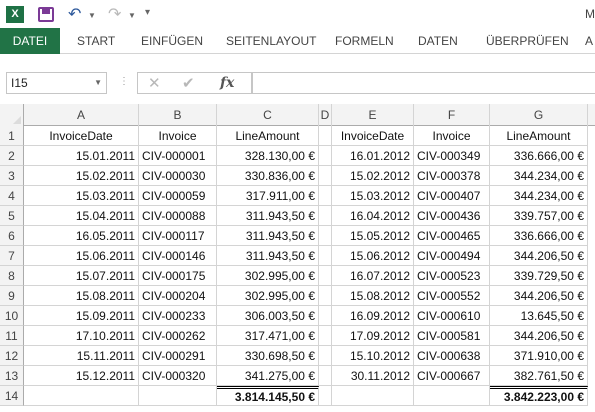 Image resolution: width=595 pixels, height=412 pixels. What do you see at coordinates (423, 83) in the screenshot?
I see `formula-input` at bounding box center [423, 83].